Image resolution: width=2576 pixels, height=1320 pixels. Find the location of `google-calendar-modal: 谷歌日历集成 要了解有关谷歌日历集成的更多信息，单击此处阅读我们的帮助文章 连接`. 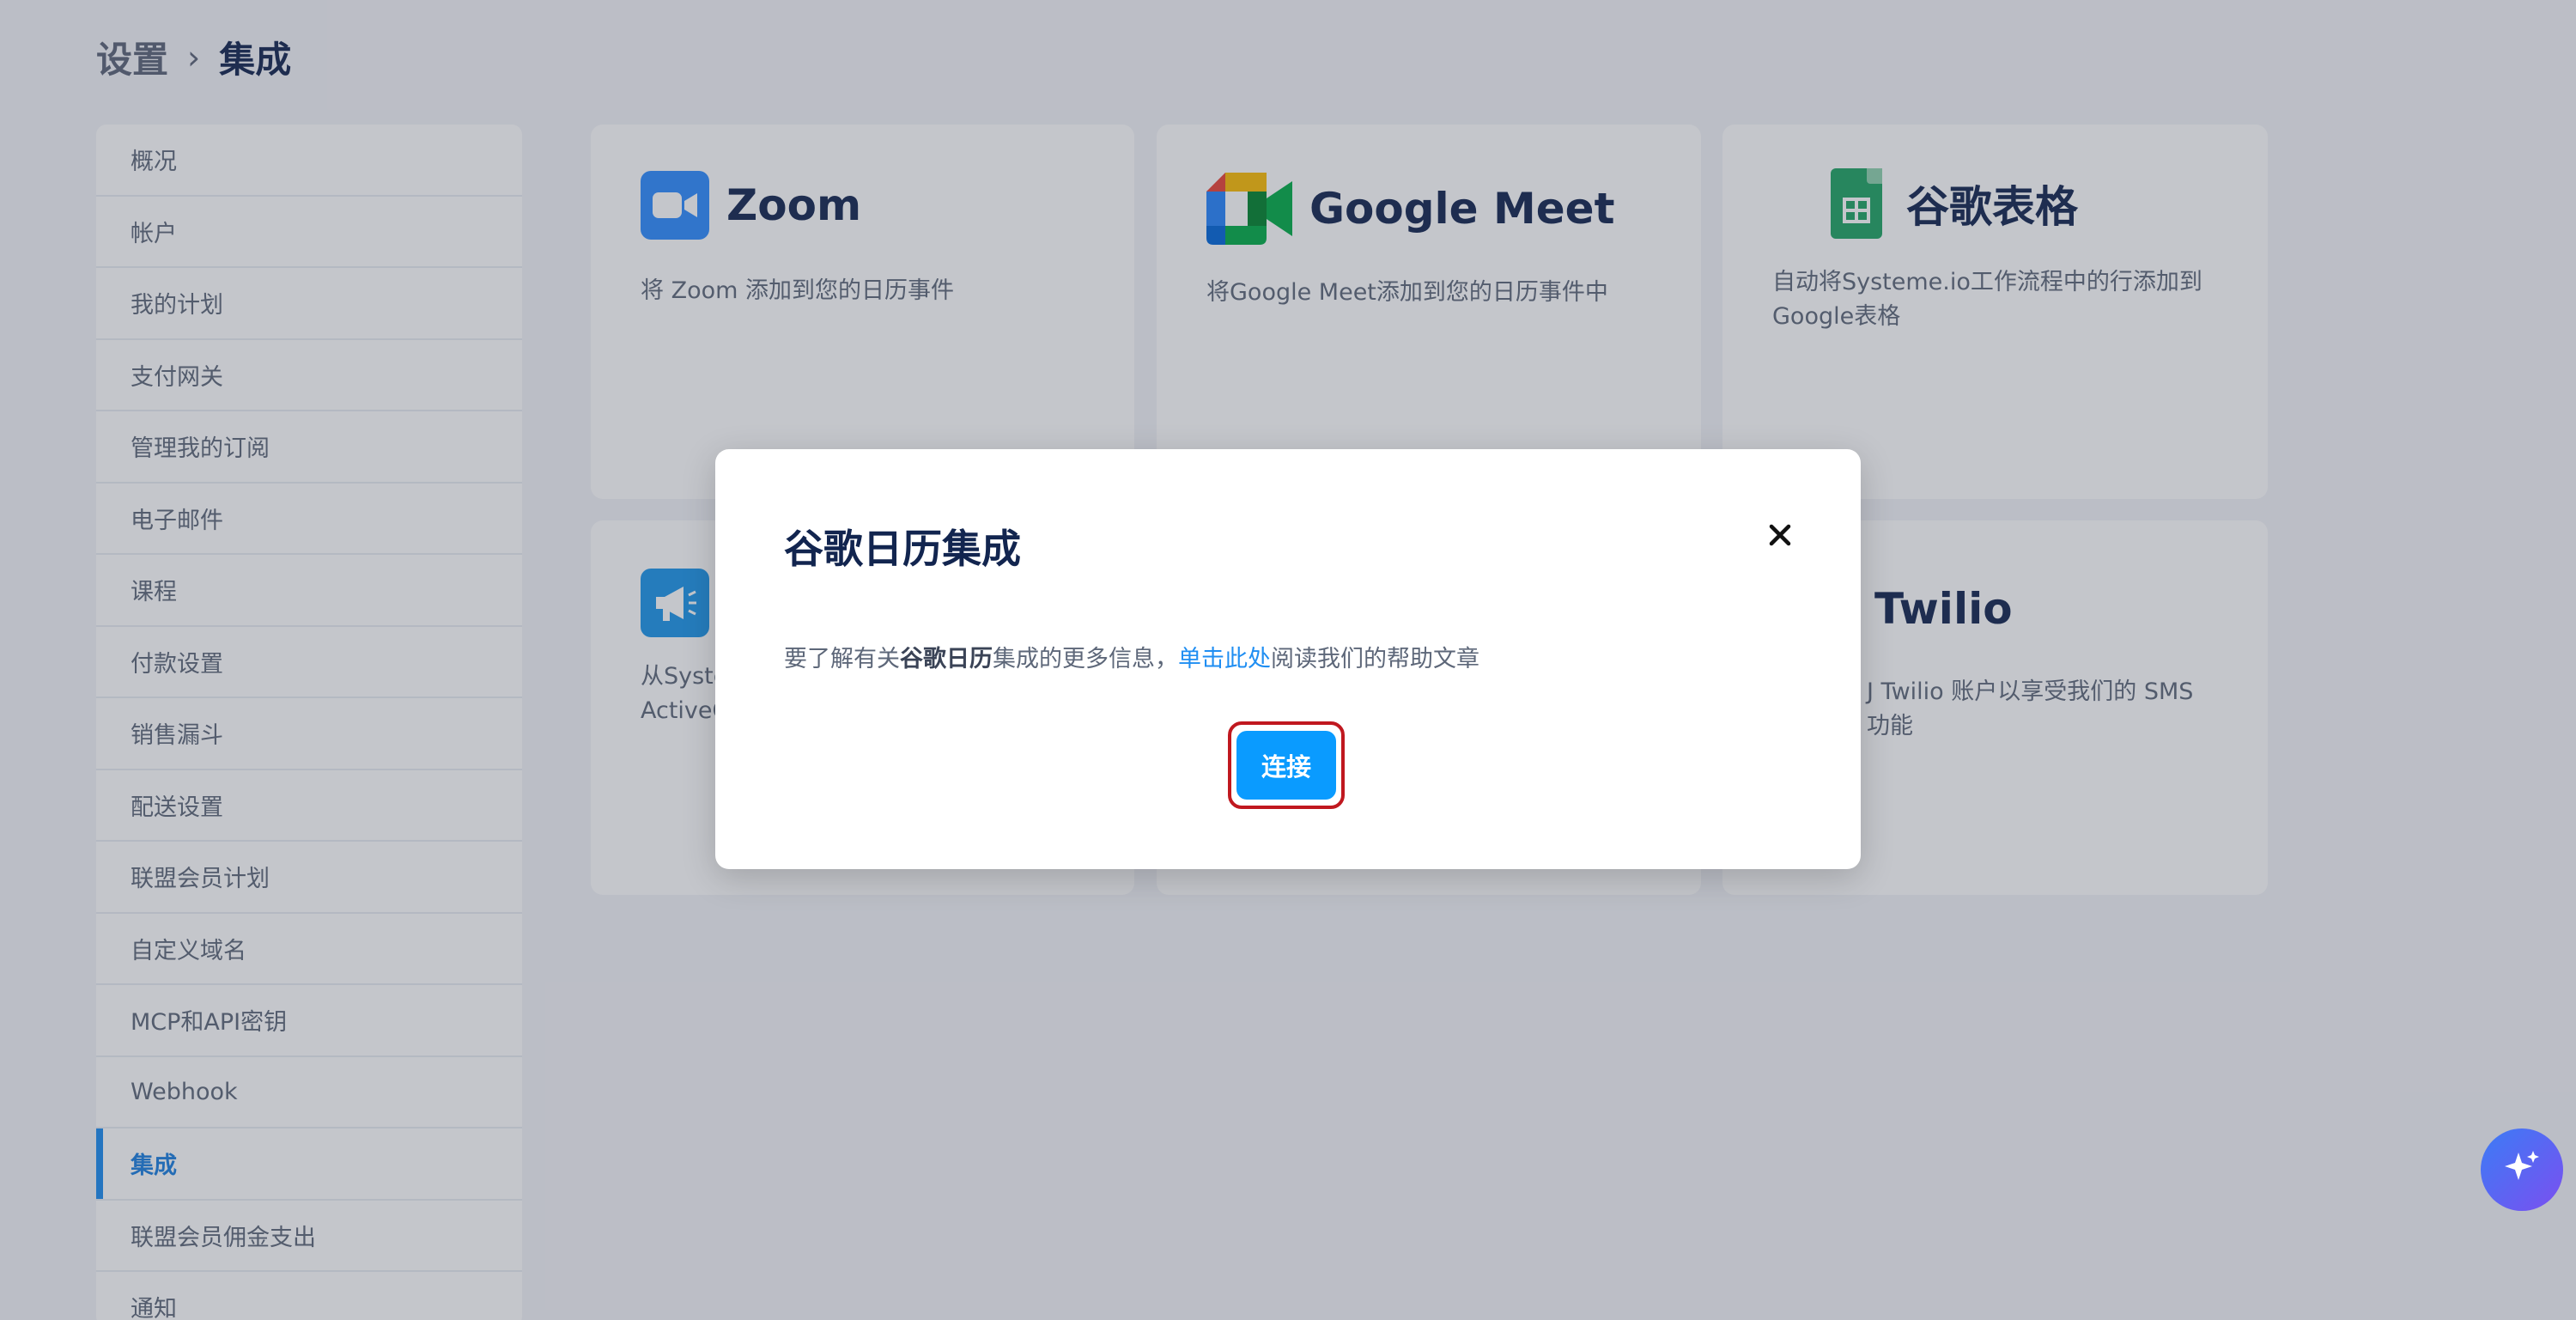

google-calendar-modal: 谷歌日历集成 要了解有关谷歌日历集成的更多信息，单击此处阅读我们的帮助文章 连接 is located at coordinates (1288, 659).